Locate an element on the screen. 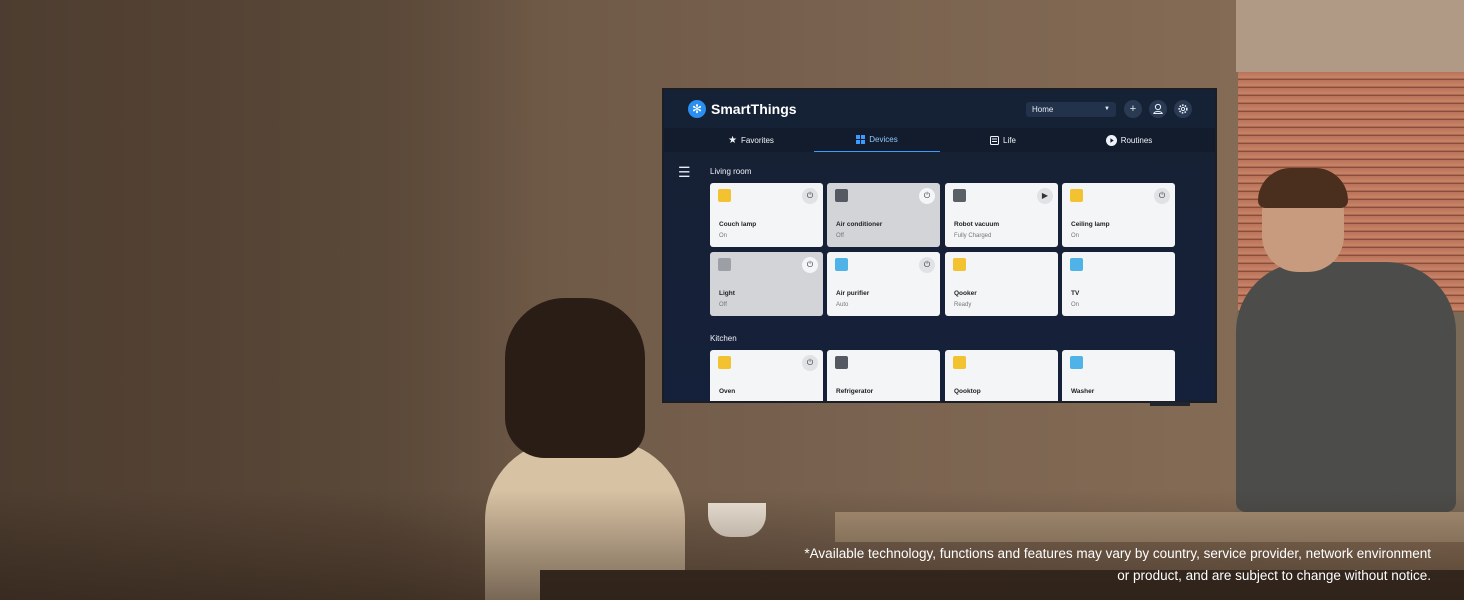 This screenshot has height=600, width=1464. device-name: Air conditioner is located at coordinates (859, 224).